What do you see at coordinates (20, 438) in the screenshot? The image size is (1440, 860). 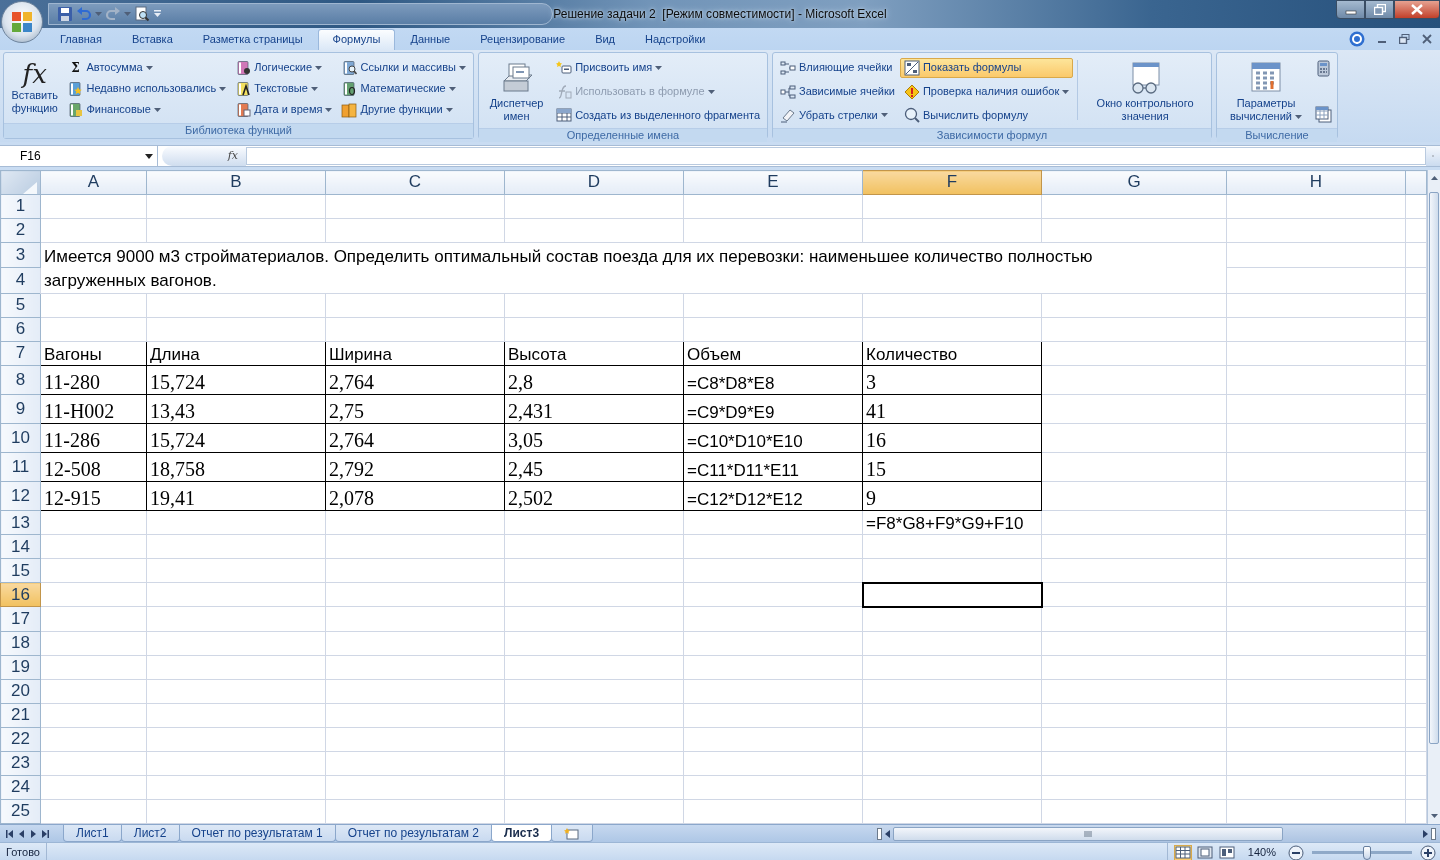 I see `row-header: 10` at bounding box center [20, 438].